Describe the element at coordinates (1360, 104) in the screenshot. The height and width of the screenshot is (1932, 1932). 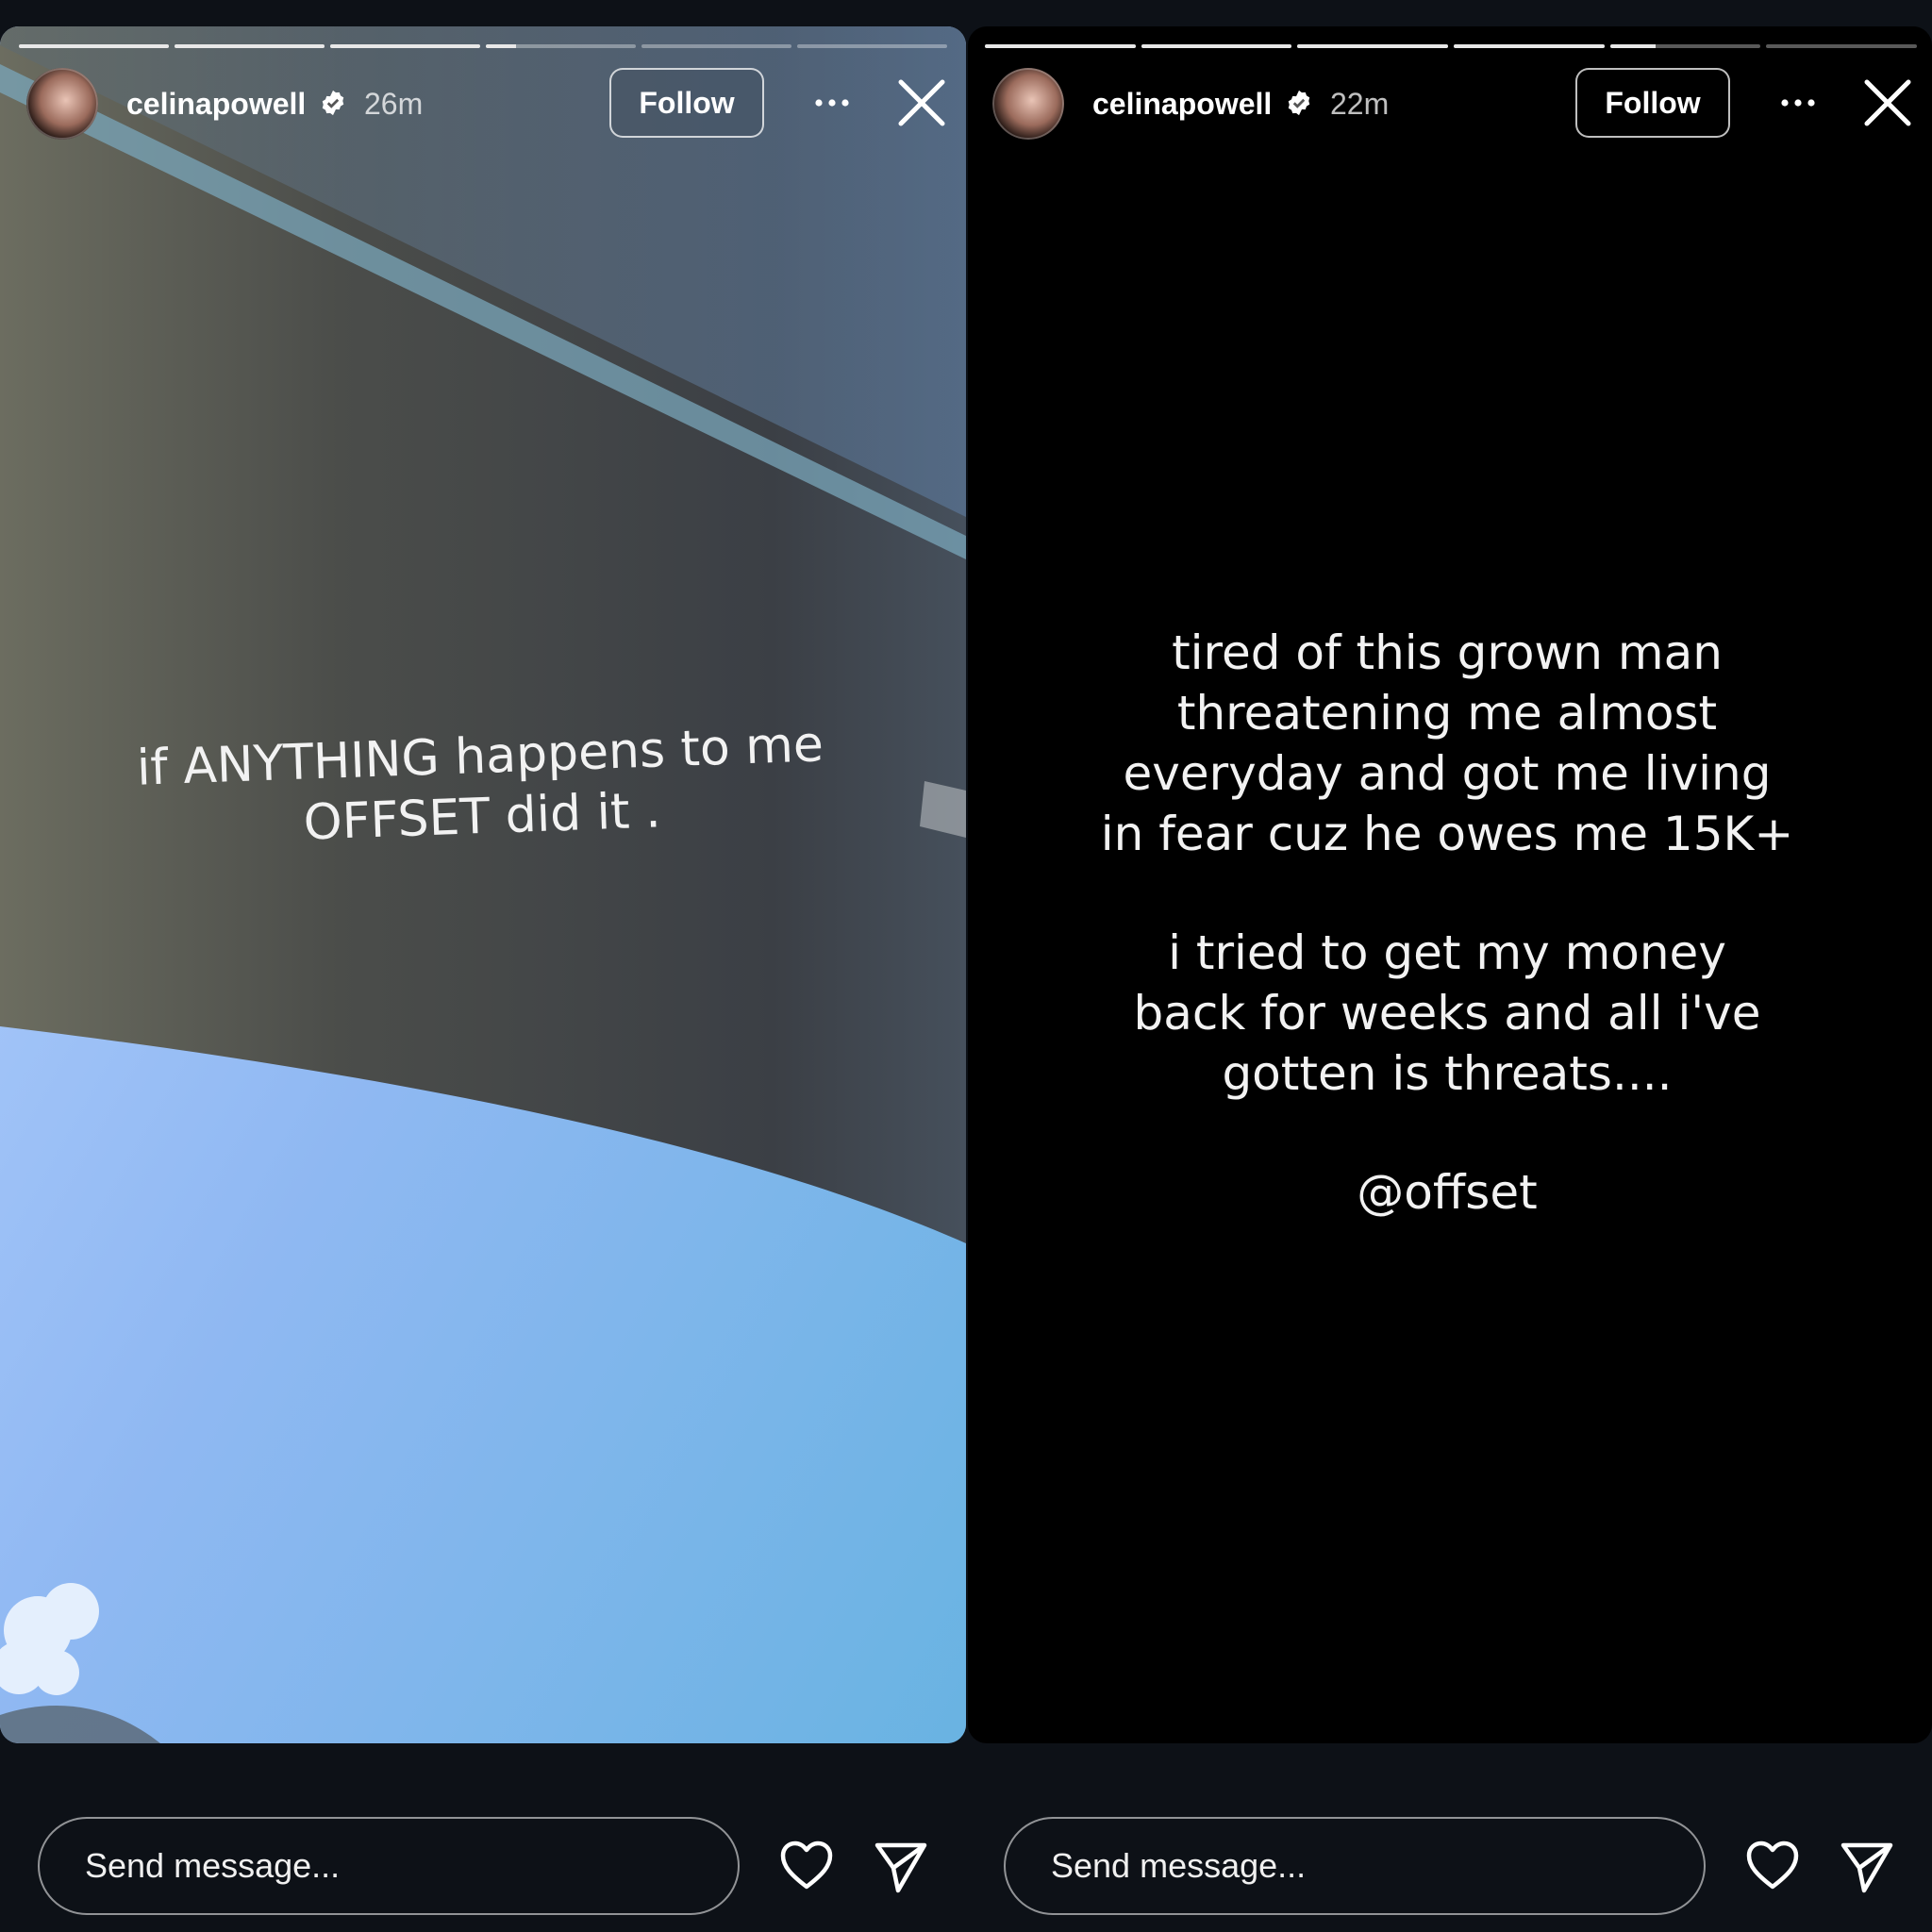
I see `post-time: 22m` at that location.